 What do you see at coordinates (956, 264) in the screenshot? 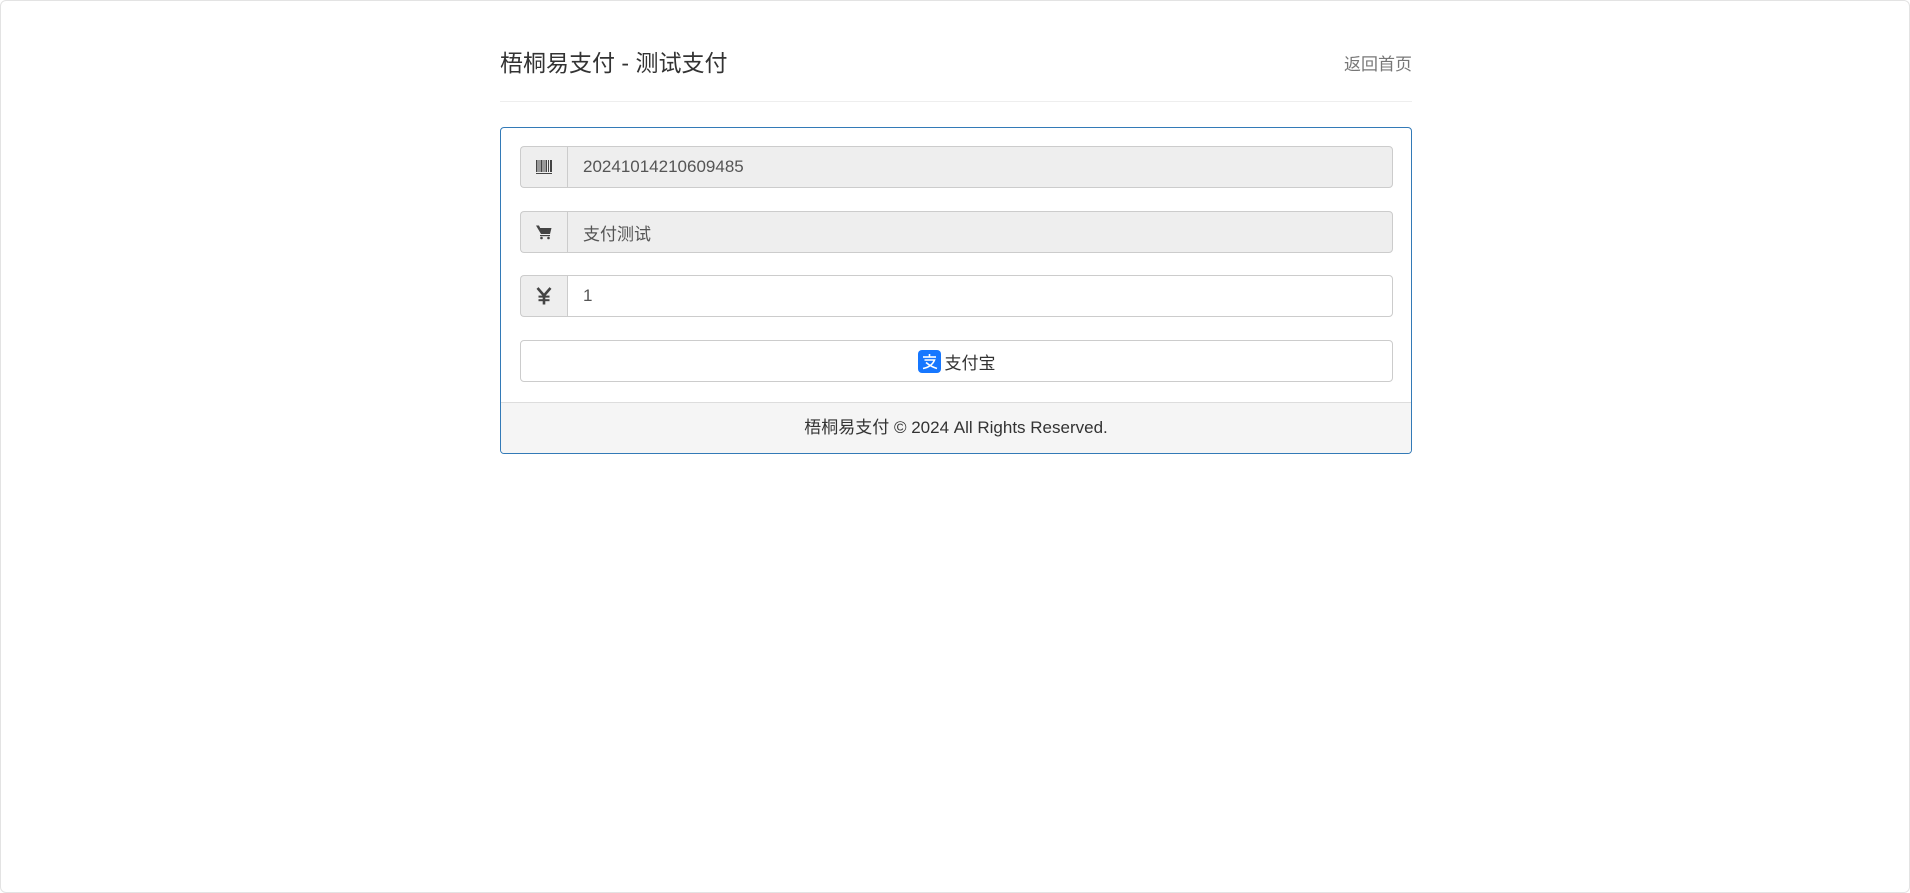
I see `panel-body: 支付宝` at bounding box center [956, 264].